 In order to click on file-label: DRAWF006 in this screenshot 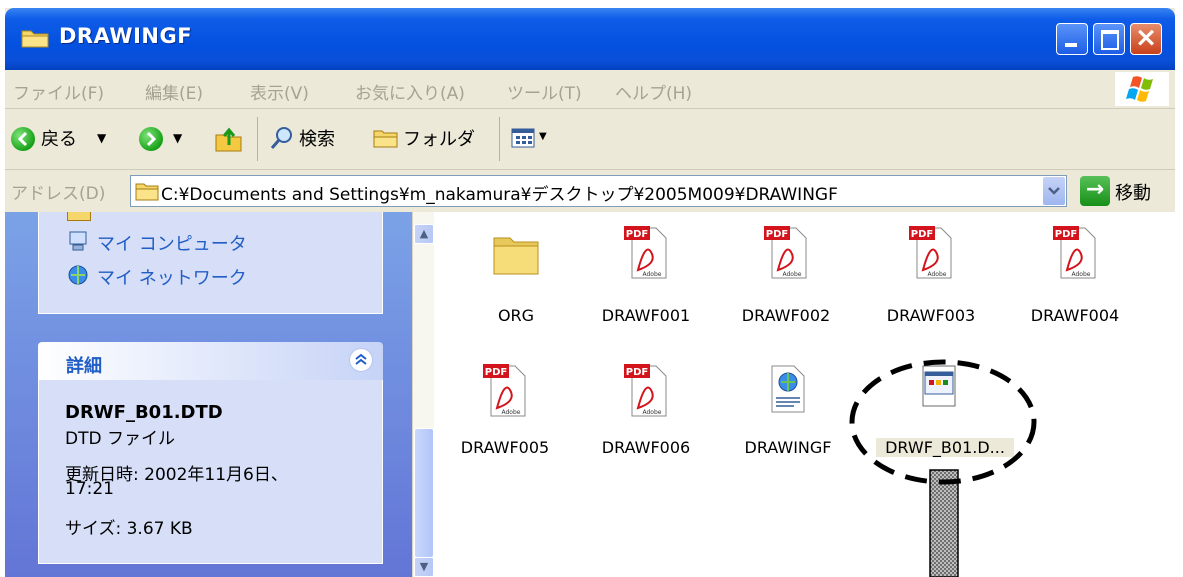, I will do `click(646, 447)`.